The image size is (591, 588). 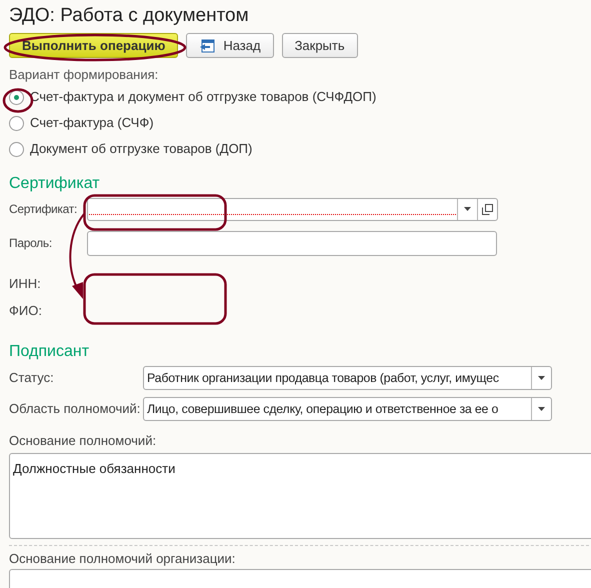 What do you see at coordinates (467, 209) in the screenshot?
I see `dropdown-icon` at bounding box center [467, 209].